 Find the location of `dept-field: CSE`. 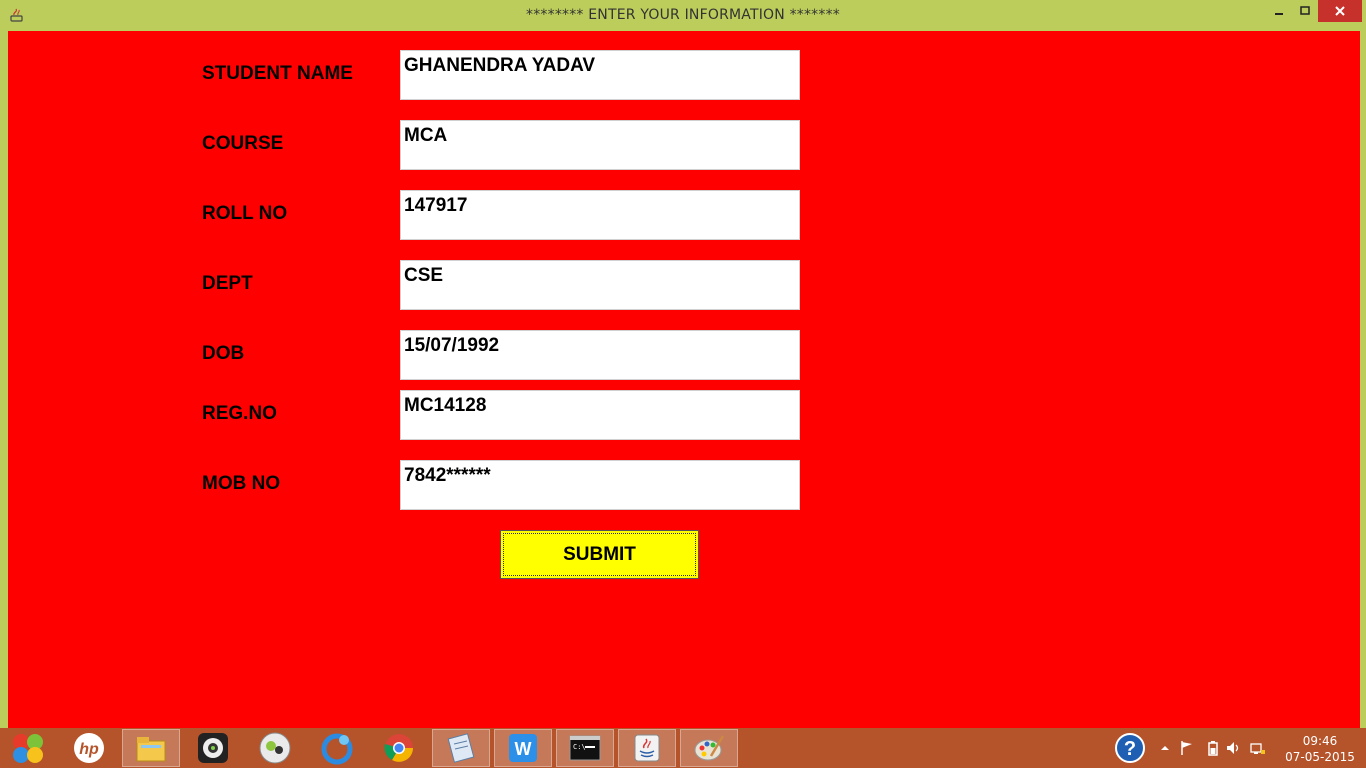

dept-field: CSE is located at coordinates (600, 285).